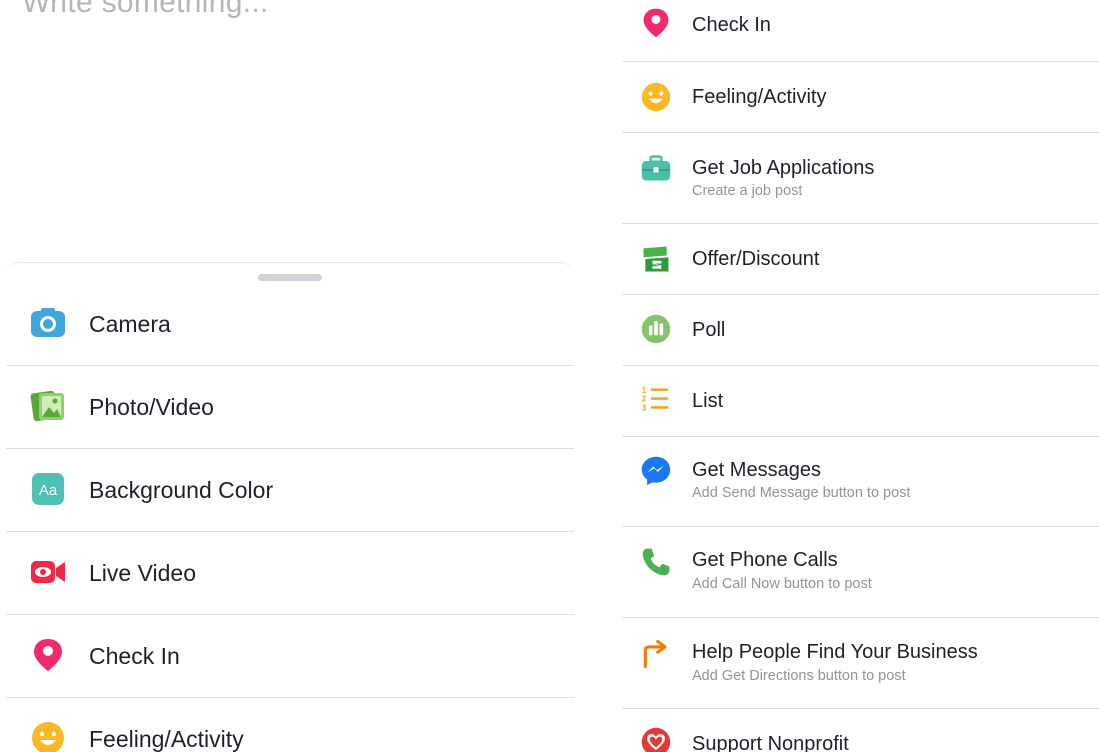 The width and height of the screenshot is (1099, 752). Describe the element at coordinates (799, 676) in the screenshot. I see `option-sublabel: Add Get Directions button to post` at that location.